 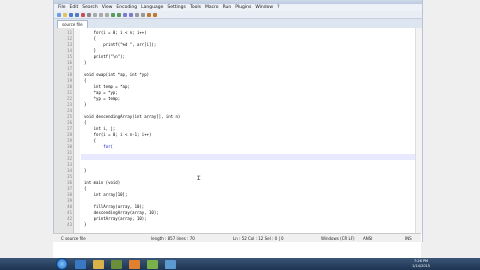 I want to click on menu-tools: Tools, so click(x=195, y=7).